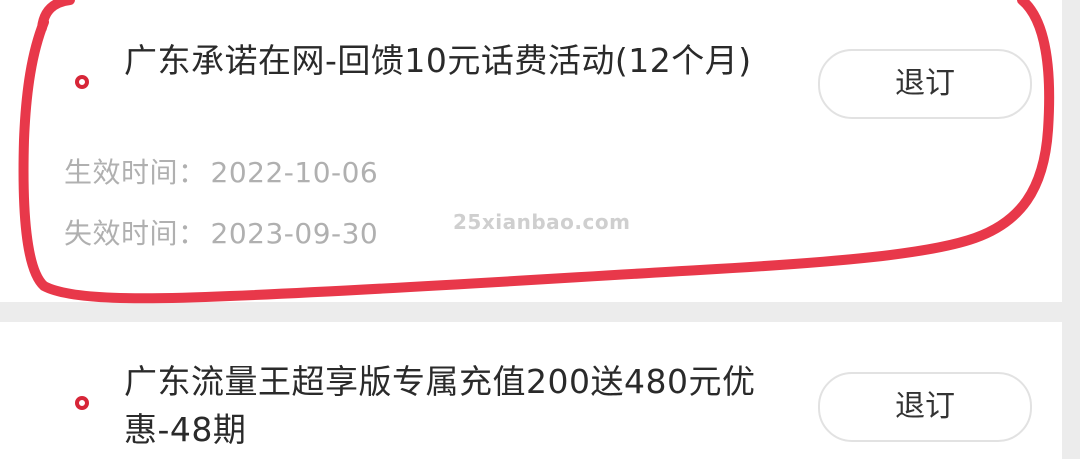  Describe the element at coordinates (542, 222) in the screenshot. I see `watermark: 25xianbao.com` at that location.